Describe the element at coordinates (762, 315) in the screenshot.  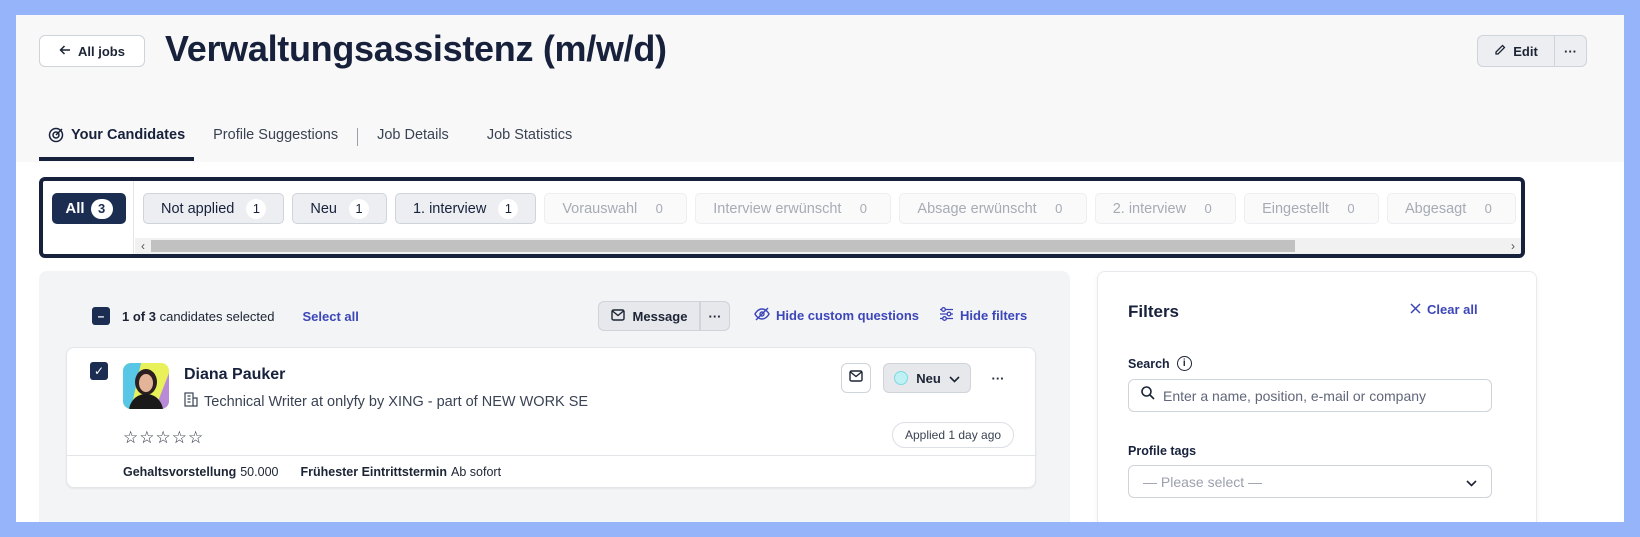
I see `eye-off-icon` at that location.